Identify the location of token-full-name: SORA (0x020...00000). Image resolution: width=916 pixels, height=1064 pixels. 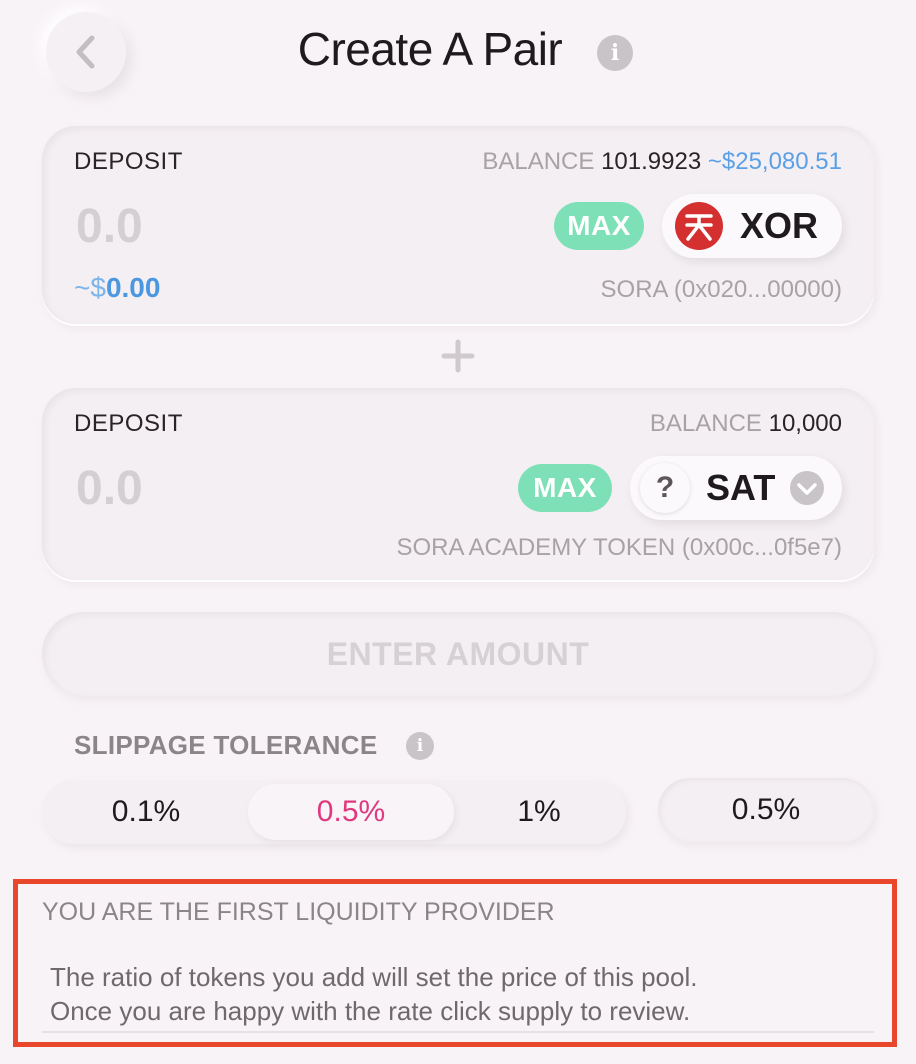
(721, 289).